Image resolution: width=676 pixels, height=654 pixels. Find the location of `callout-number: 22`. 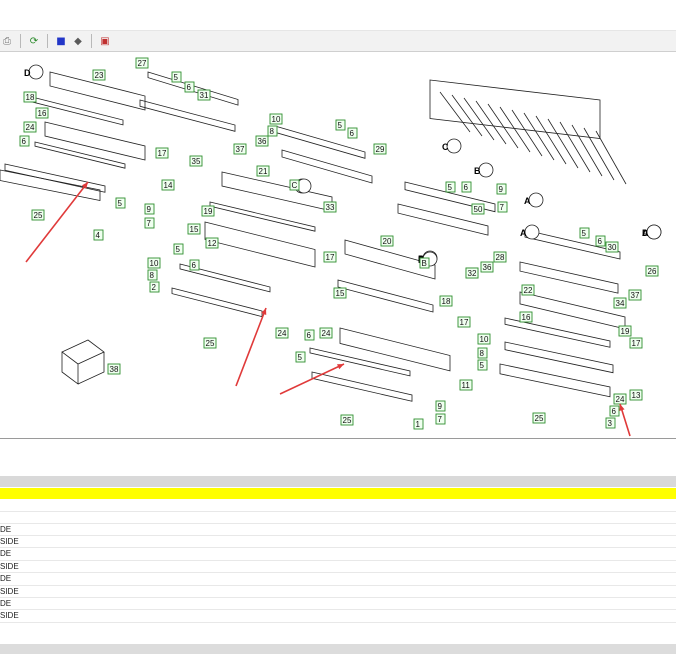

callout-number: 22 is located at coordinates (528, 290).